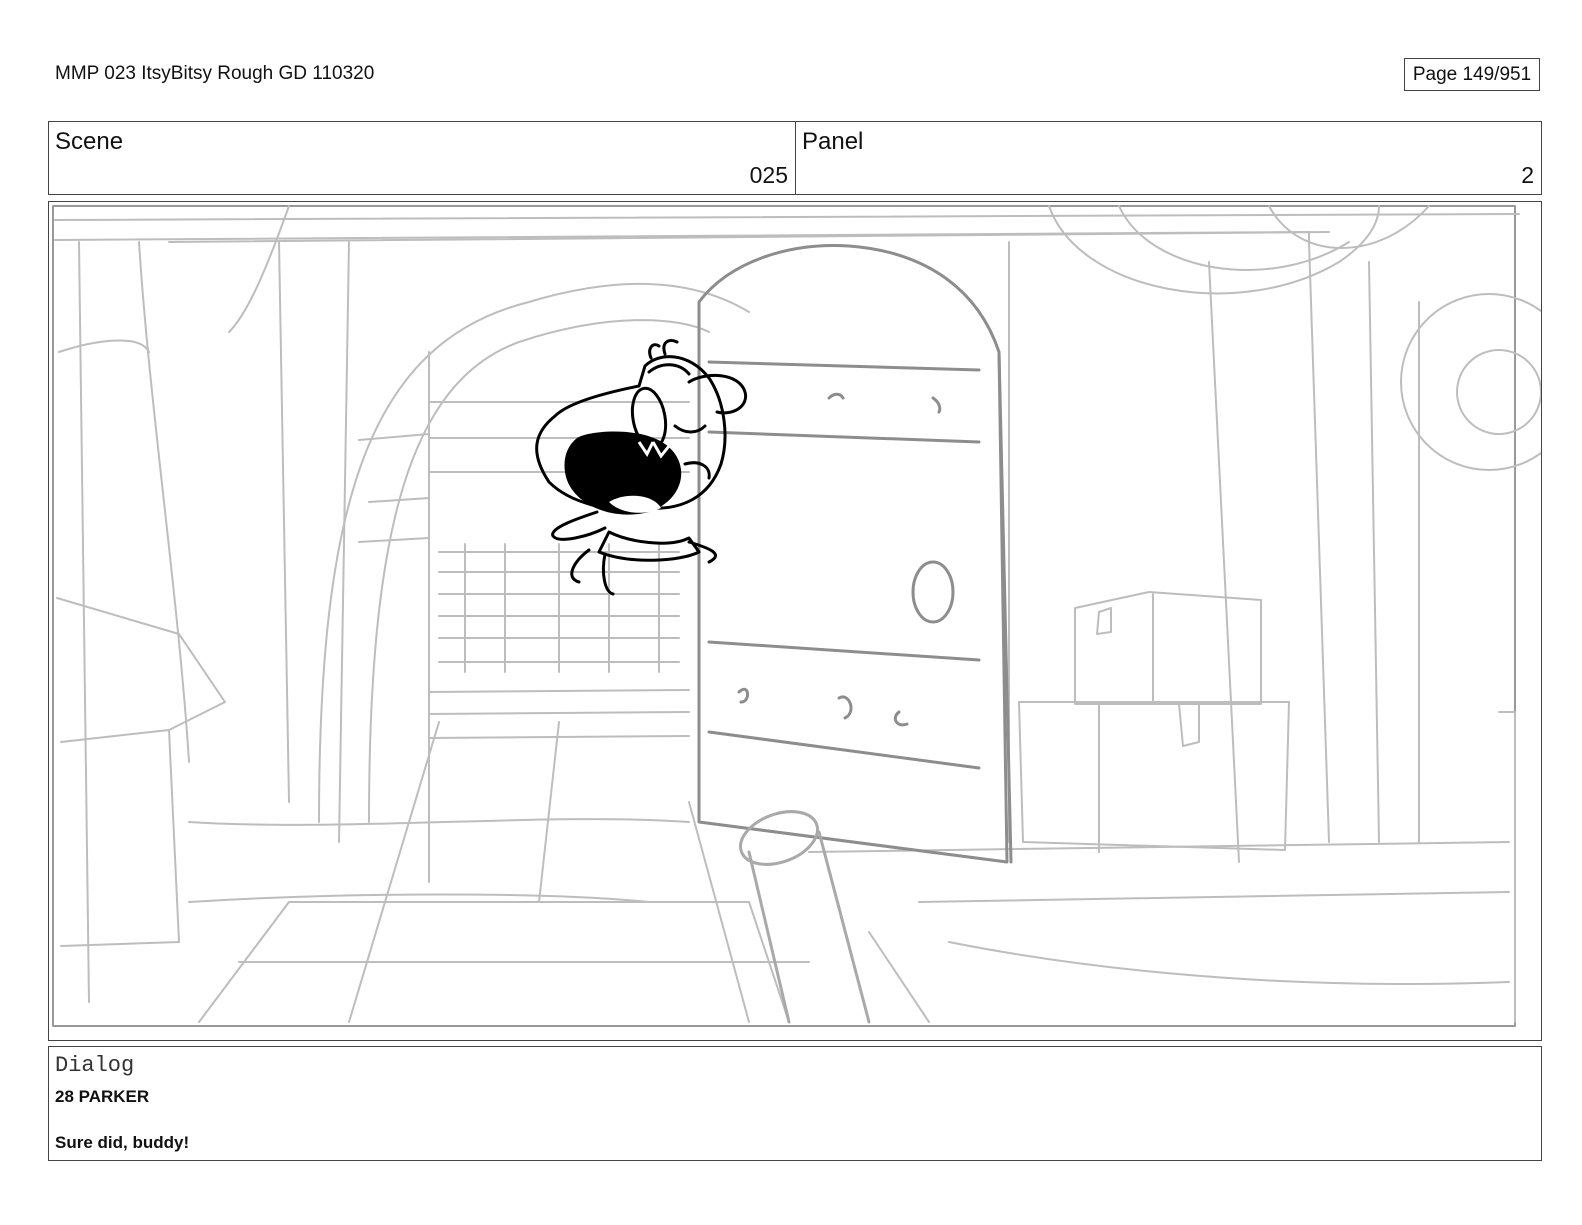 This screenshot has height=1225, width=1582. I want to click on scene-label: Scene, so click(89, 141).